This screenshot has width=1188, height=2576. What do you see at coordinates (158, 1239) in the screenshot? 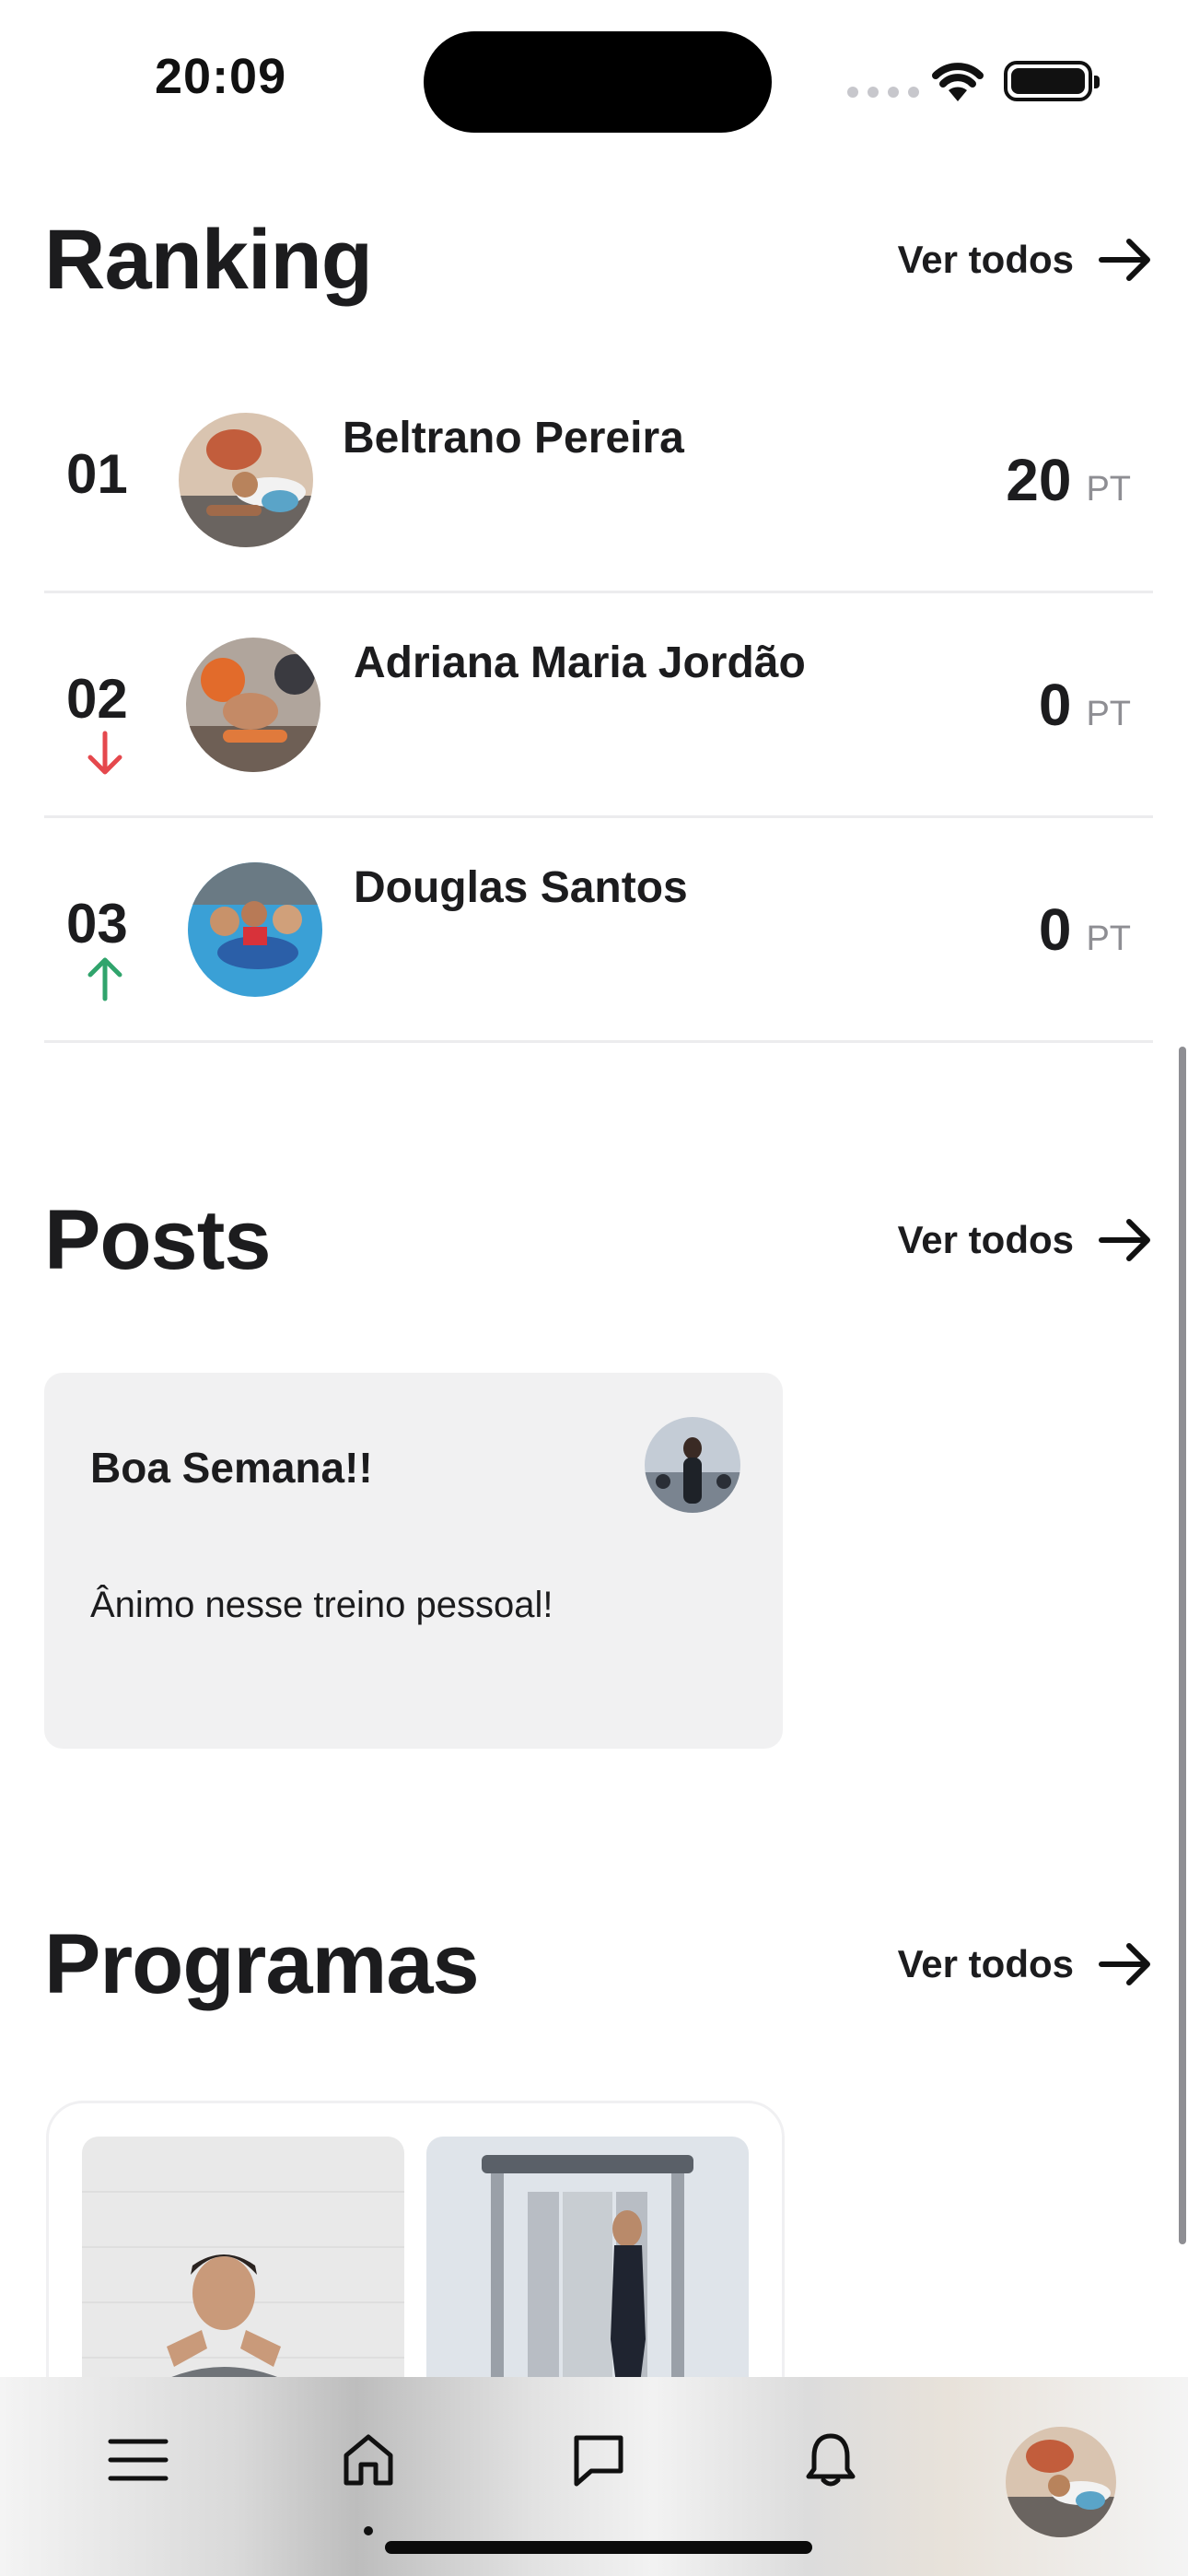
I see `posts-title: Posts` at bounding box center [158, 1239].